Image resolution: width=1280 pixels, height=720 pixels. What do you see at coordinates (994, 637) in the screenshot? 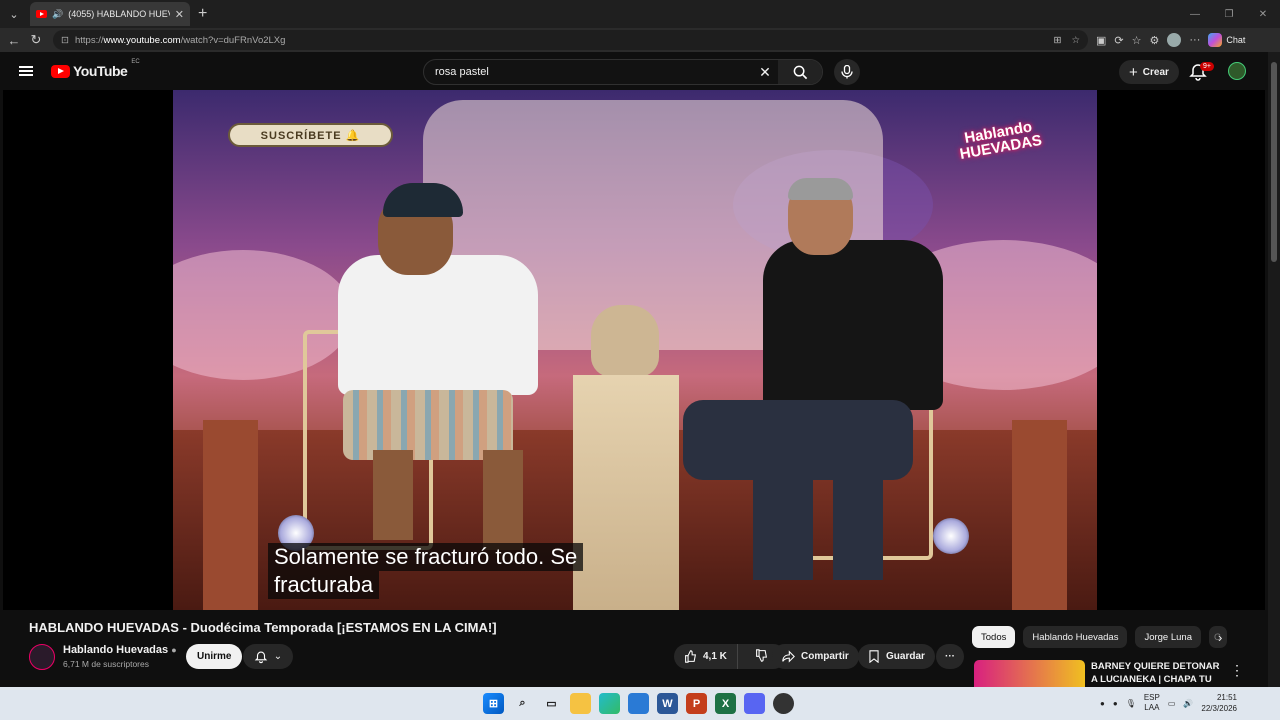
I see `chip-todos: Todos` at bounding box center [994, 637].